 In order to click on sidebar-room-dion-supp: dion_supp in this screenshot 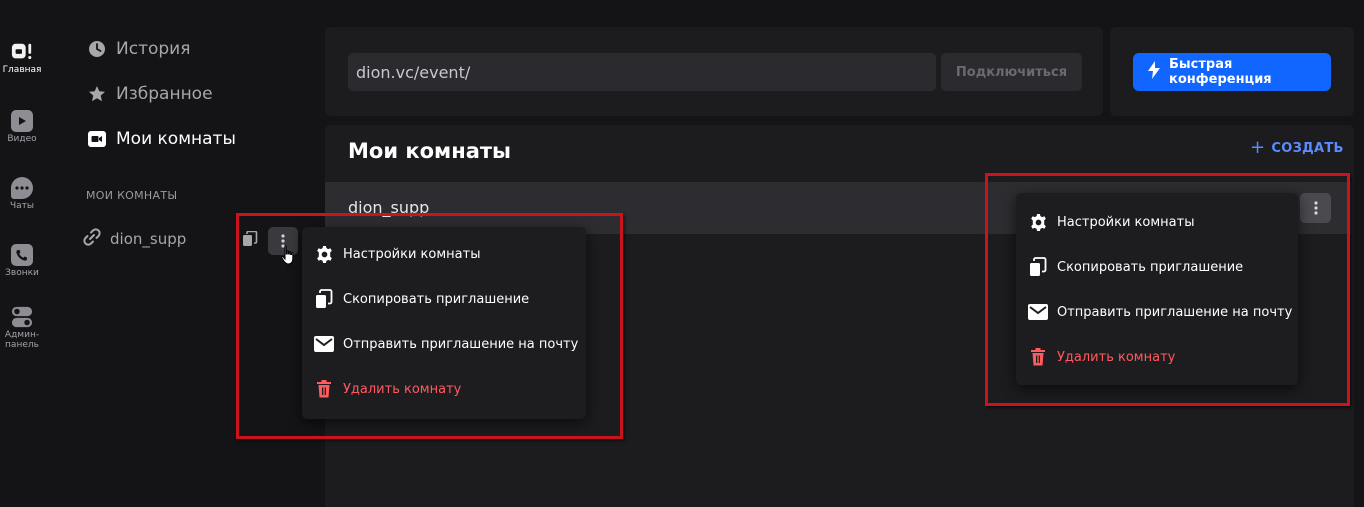, I will do `click(134, 239)`.